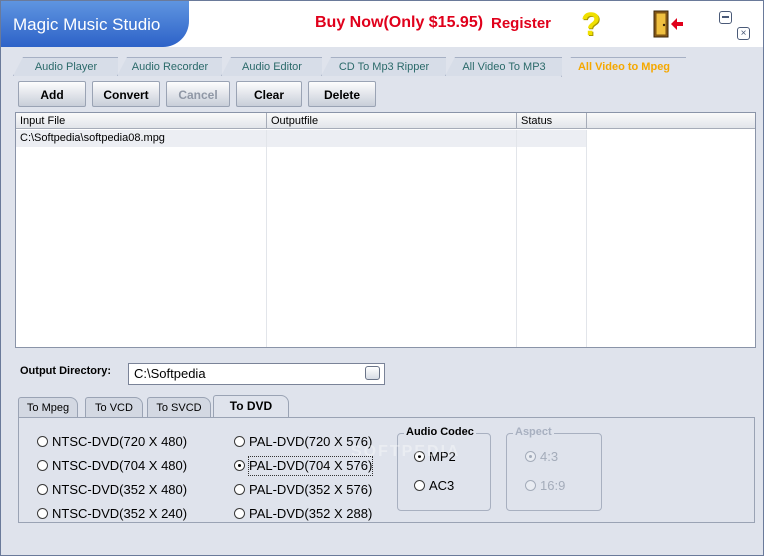 Image resolution: width=764 pixels, height=556 pixels. Describe the element at coordinates (120, 465) in the screenshot. I see `radio-label: NTSC-DVD(704 X 480)` at that location.